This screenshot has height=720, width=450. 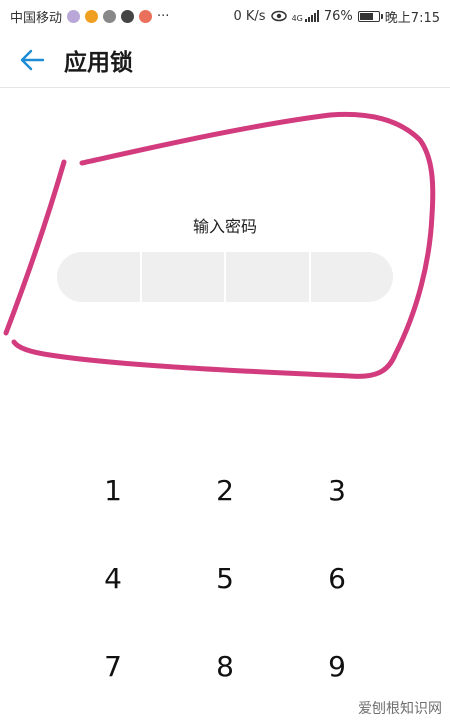 What do you see at coordinates (113, 578) in the screenshot?
I see `key-4: 4` at bounding box center [113, 578].